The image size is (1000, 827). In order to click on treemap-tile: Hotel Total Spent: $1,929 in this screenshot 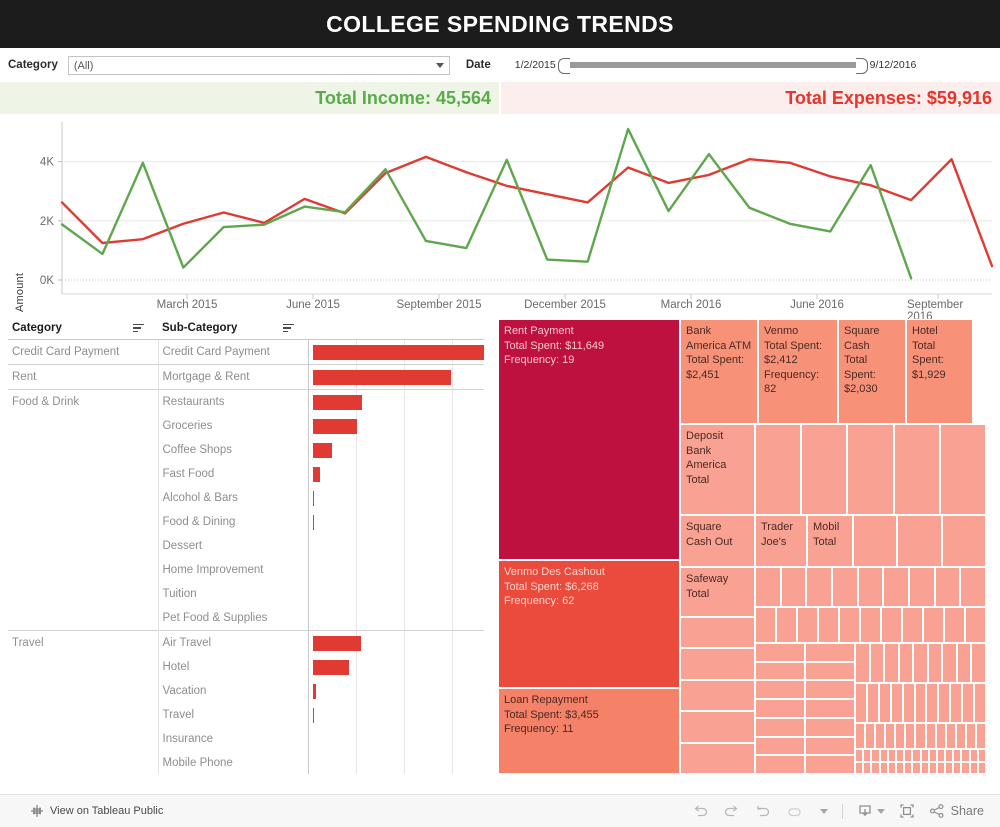, I will do `click(939, 371)`.